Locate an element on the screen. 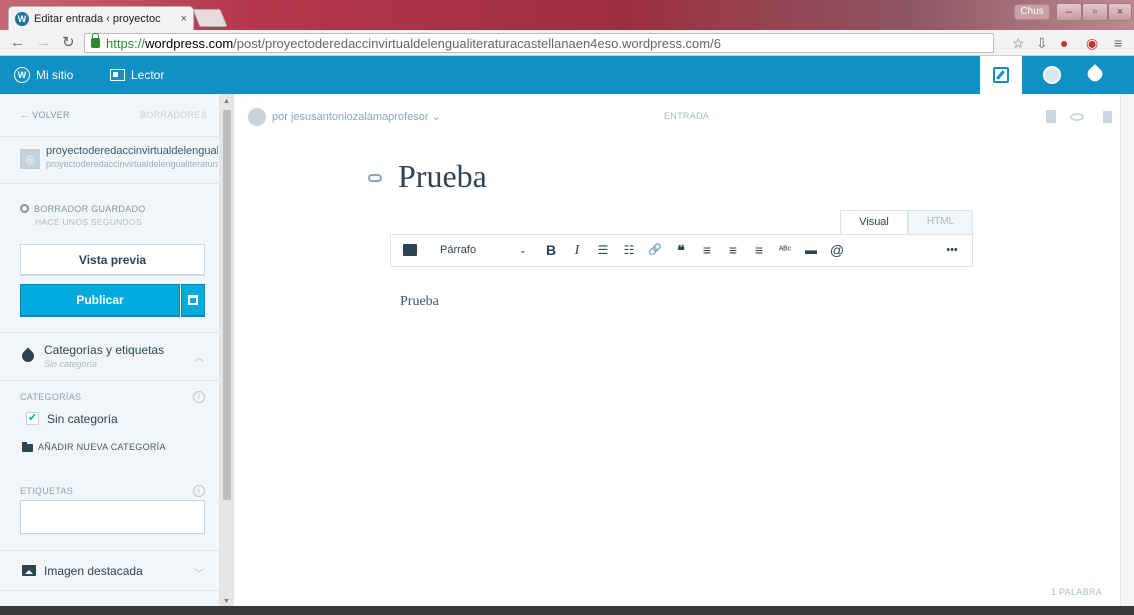 The height and width of the screenshot is (615, 1134). align-left-button: ≡ is located at coordinates (707, 250).